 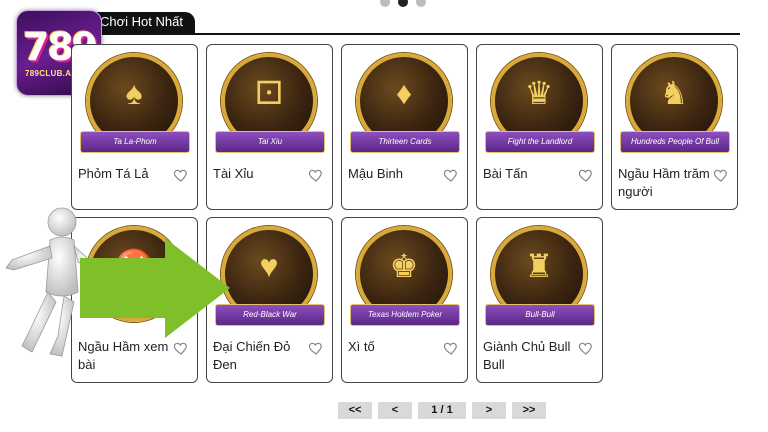 I want to click on game-card-taixiu: ⚀ Tai Xiu Tài Xỉu, so click(x=269, y=127).